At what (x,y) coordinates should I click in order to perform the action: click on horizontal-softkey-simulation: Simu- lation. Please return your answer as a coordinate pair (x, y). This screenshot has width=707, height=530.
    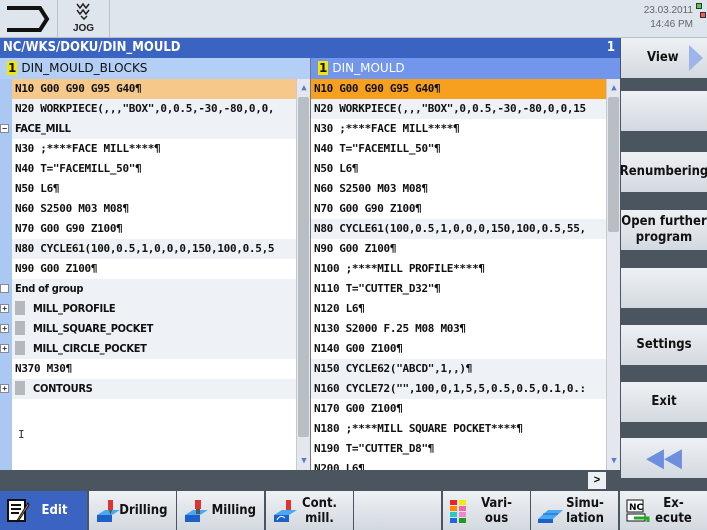
    Looking at the image, I should click on (574, 510).